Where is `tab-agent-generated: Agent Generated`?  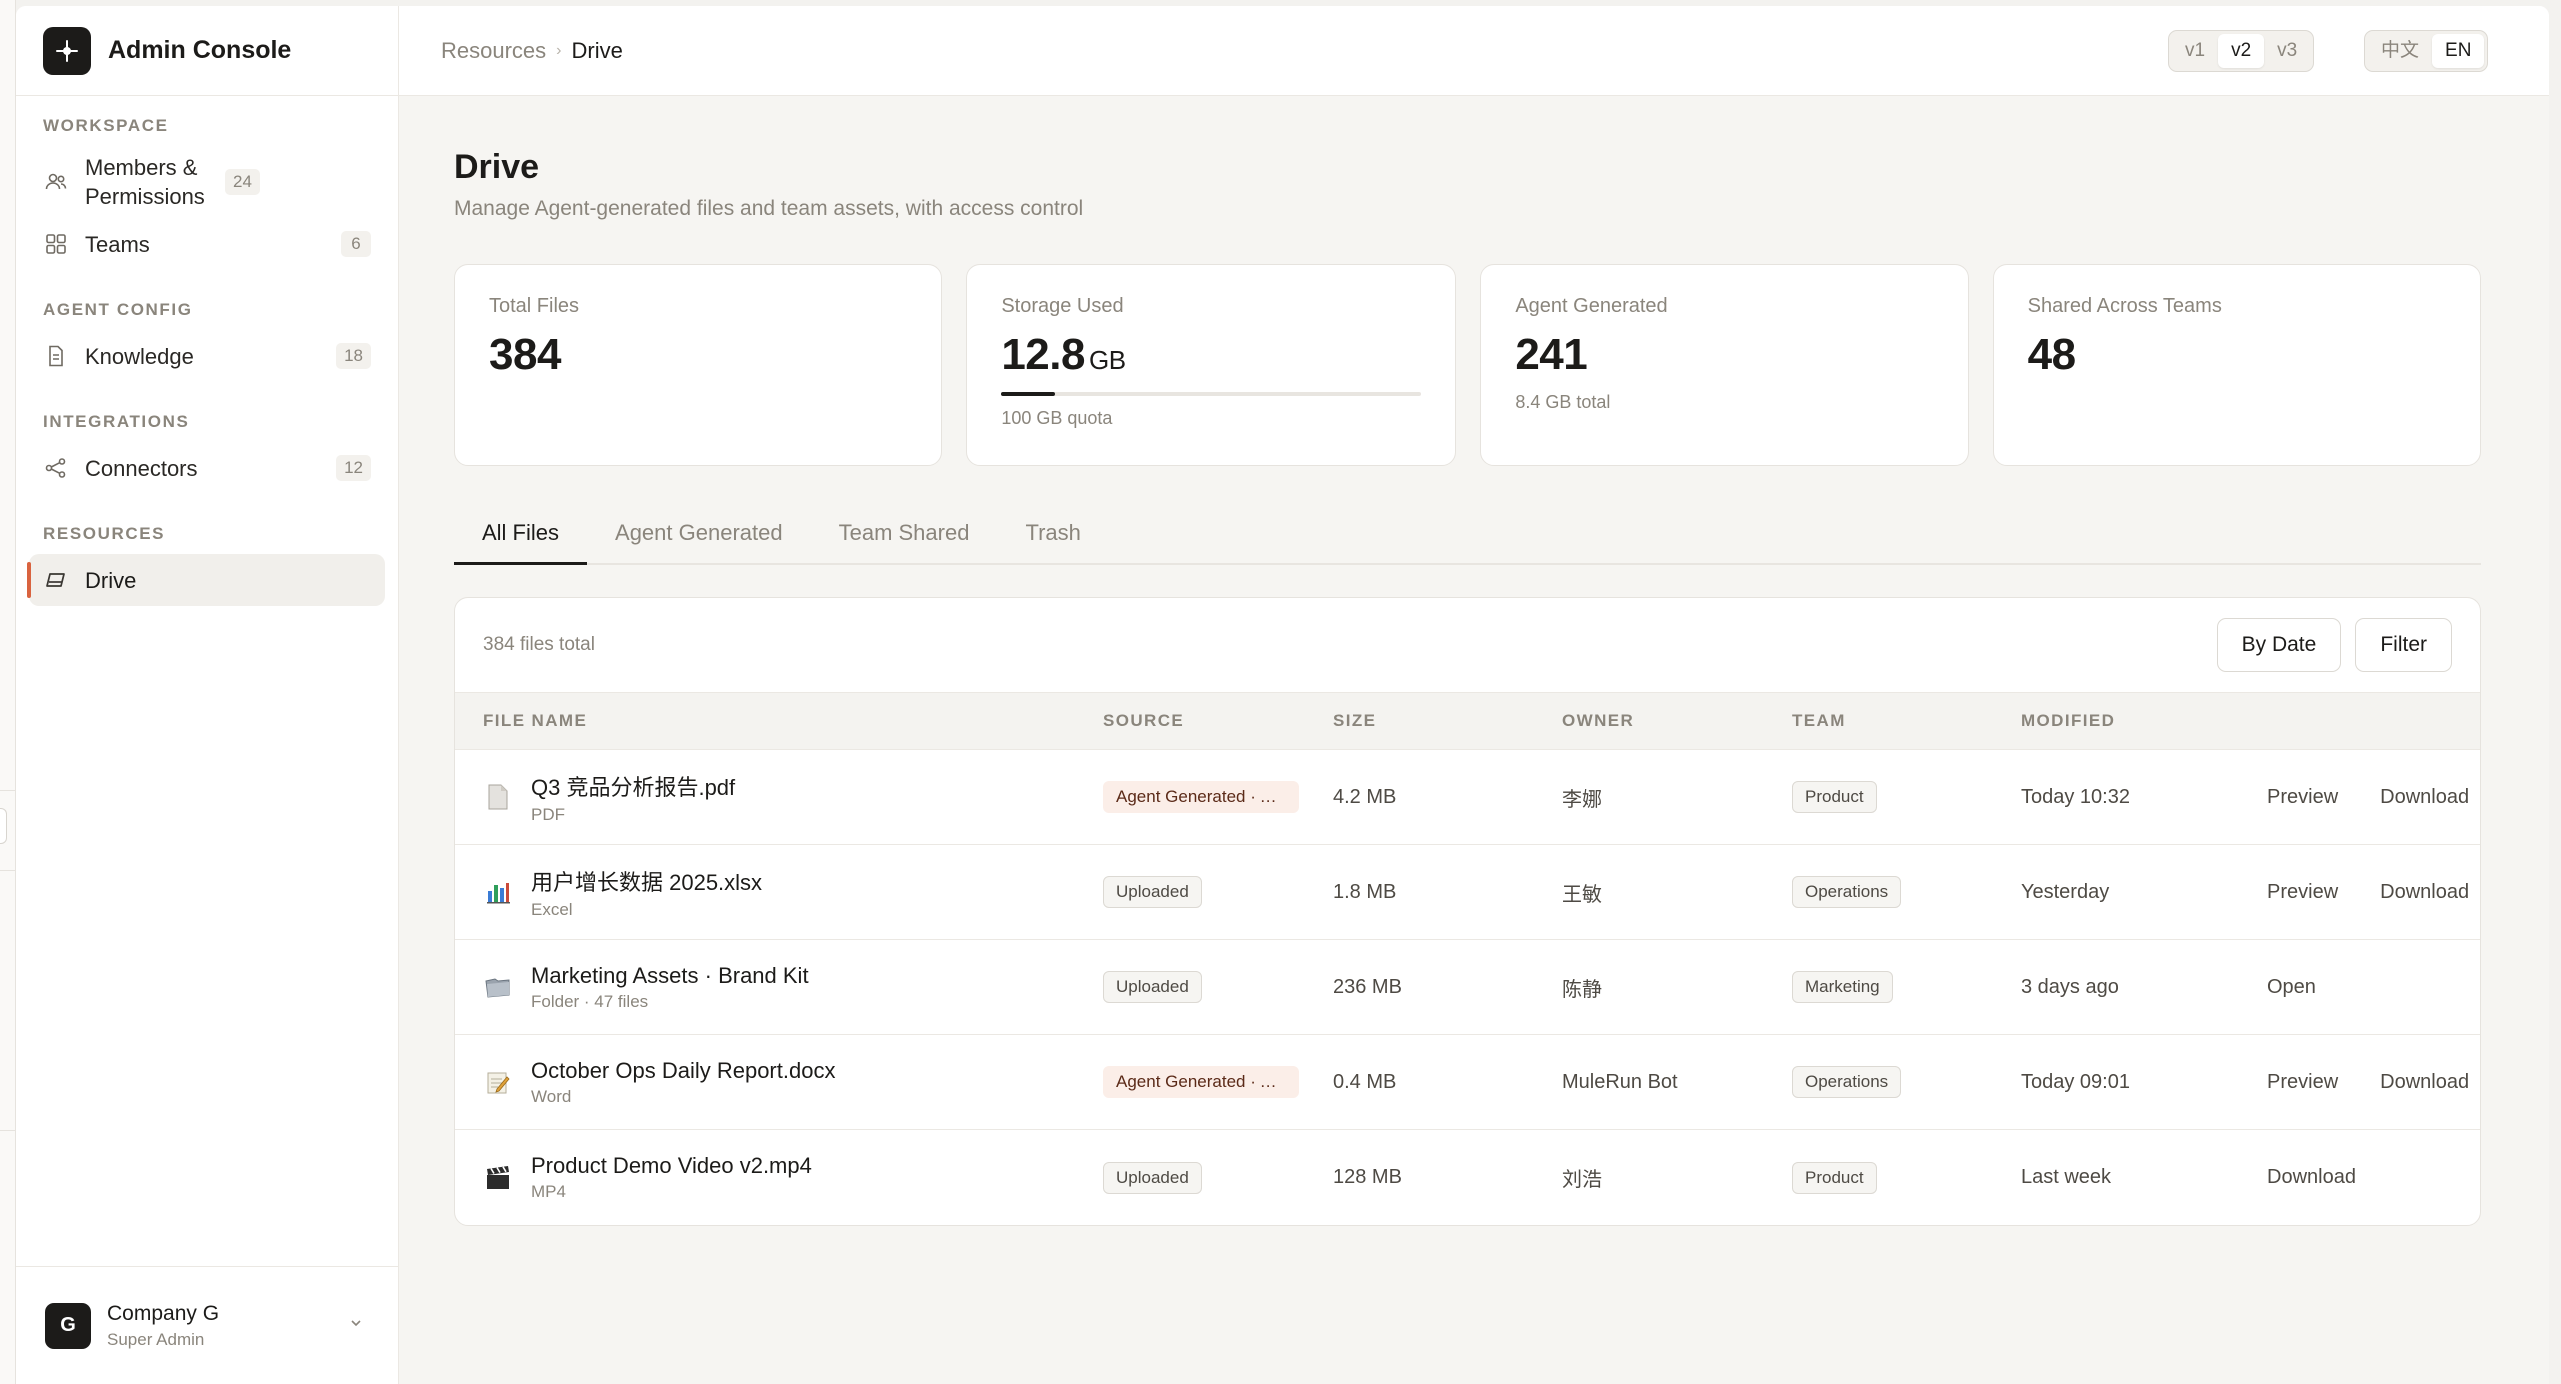 tab-agent-generated: Agent Generated is located at coordinates (699, 542).